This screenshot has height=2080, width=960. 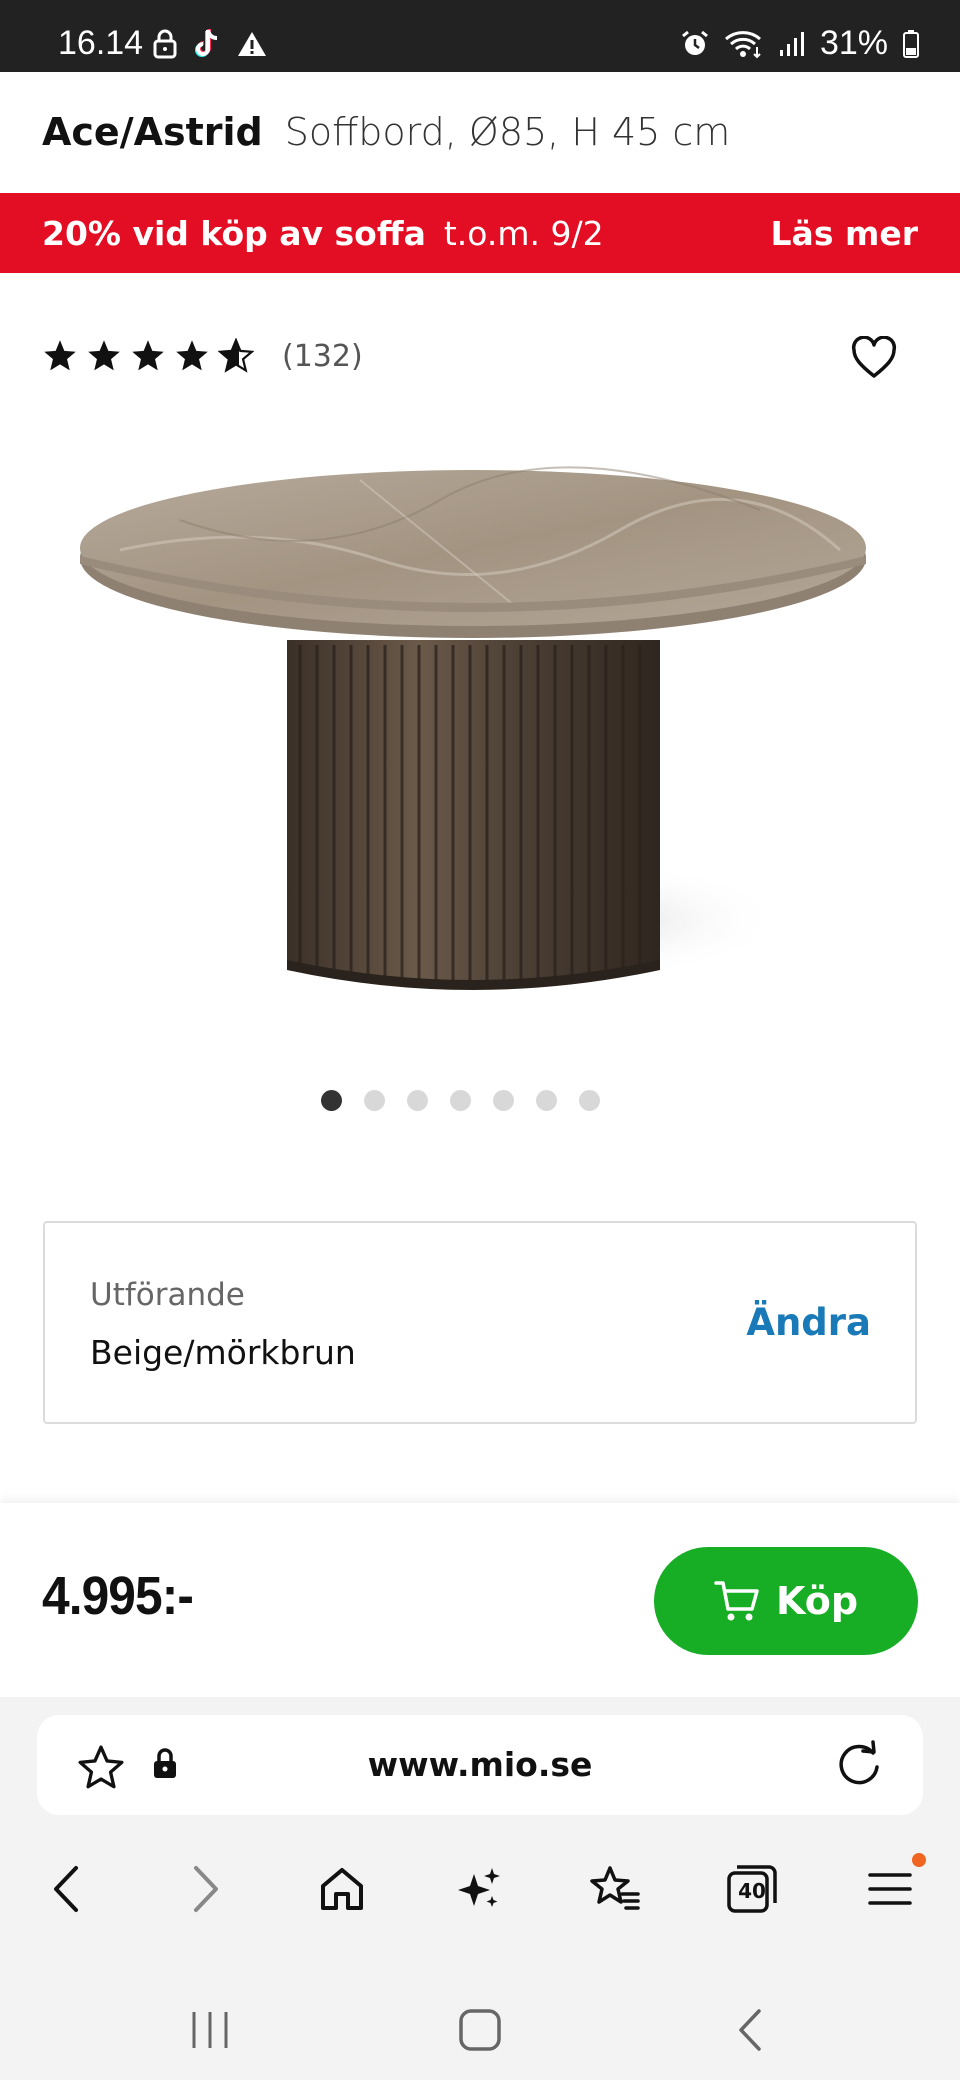 I want to click on buy-button: Köp, so click(x=786, y=1601).